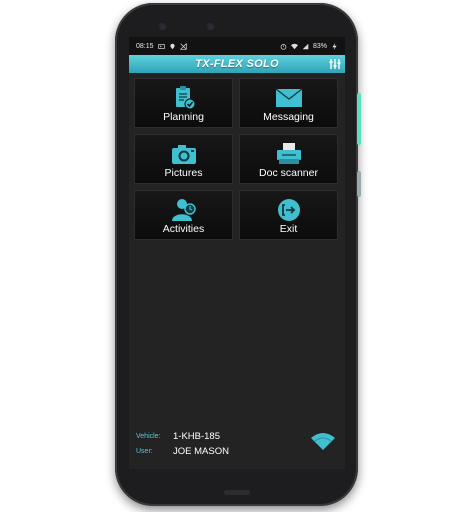 Image resolution: width=473 pixels, height=512 pixels. I want to click on user-value: JOE MASON, so click(201, 451).